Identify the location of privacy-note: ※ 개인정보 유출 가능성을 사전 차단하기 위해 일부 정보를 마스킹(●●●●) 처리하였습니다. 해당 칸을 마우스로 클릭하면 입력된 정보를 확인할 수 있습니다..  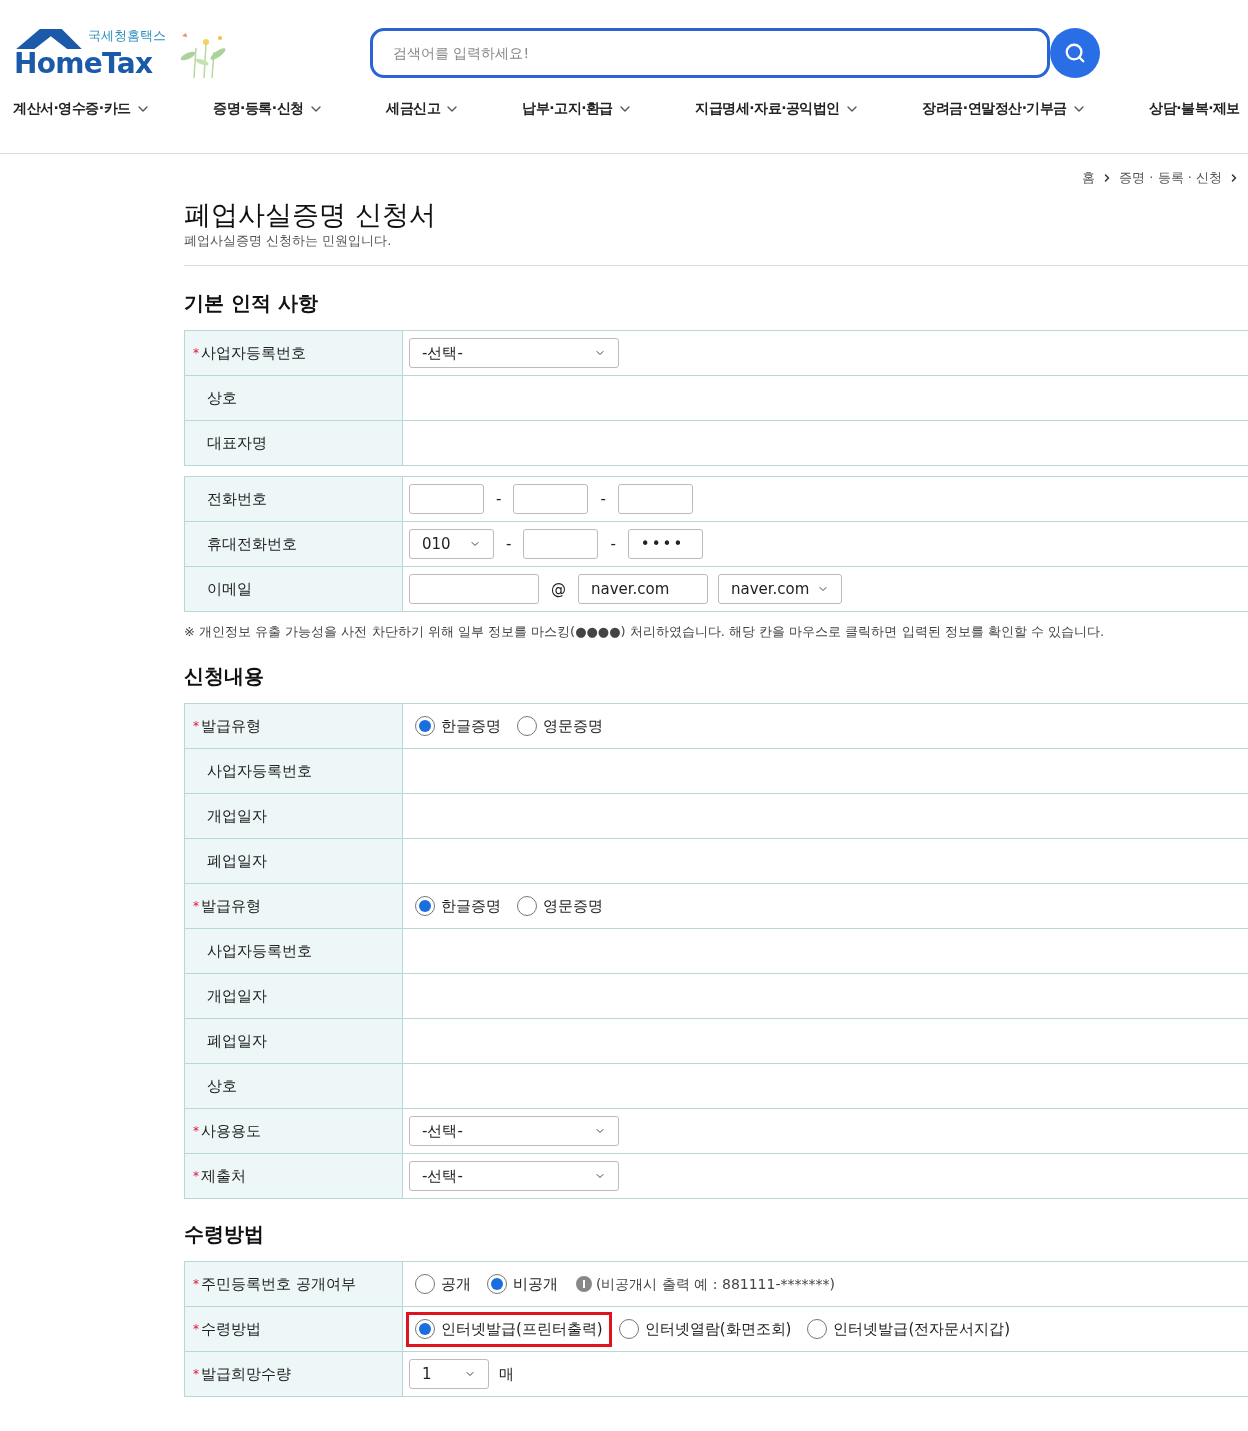
(645, 631).